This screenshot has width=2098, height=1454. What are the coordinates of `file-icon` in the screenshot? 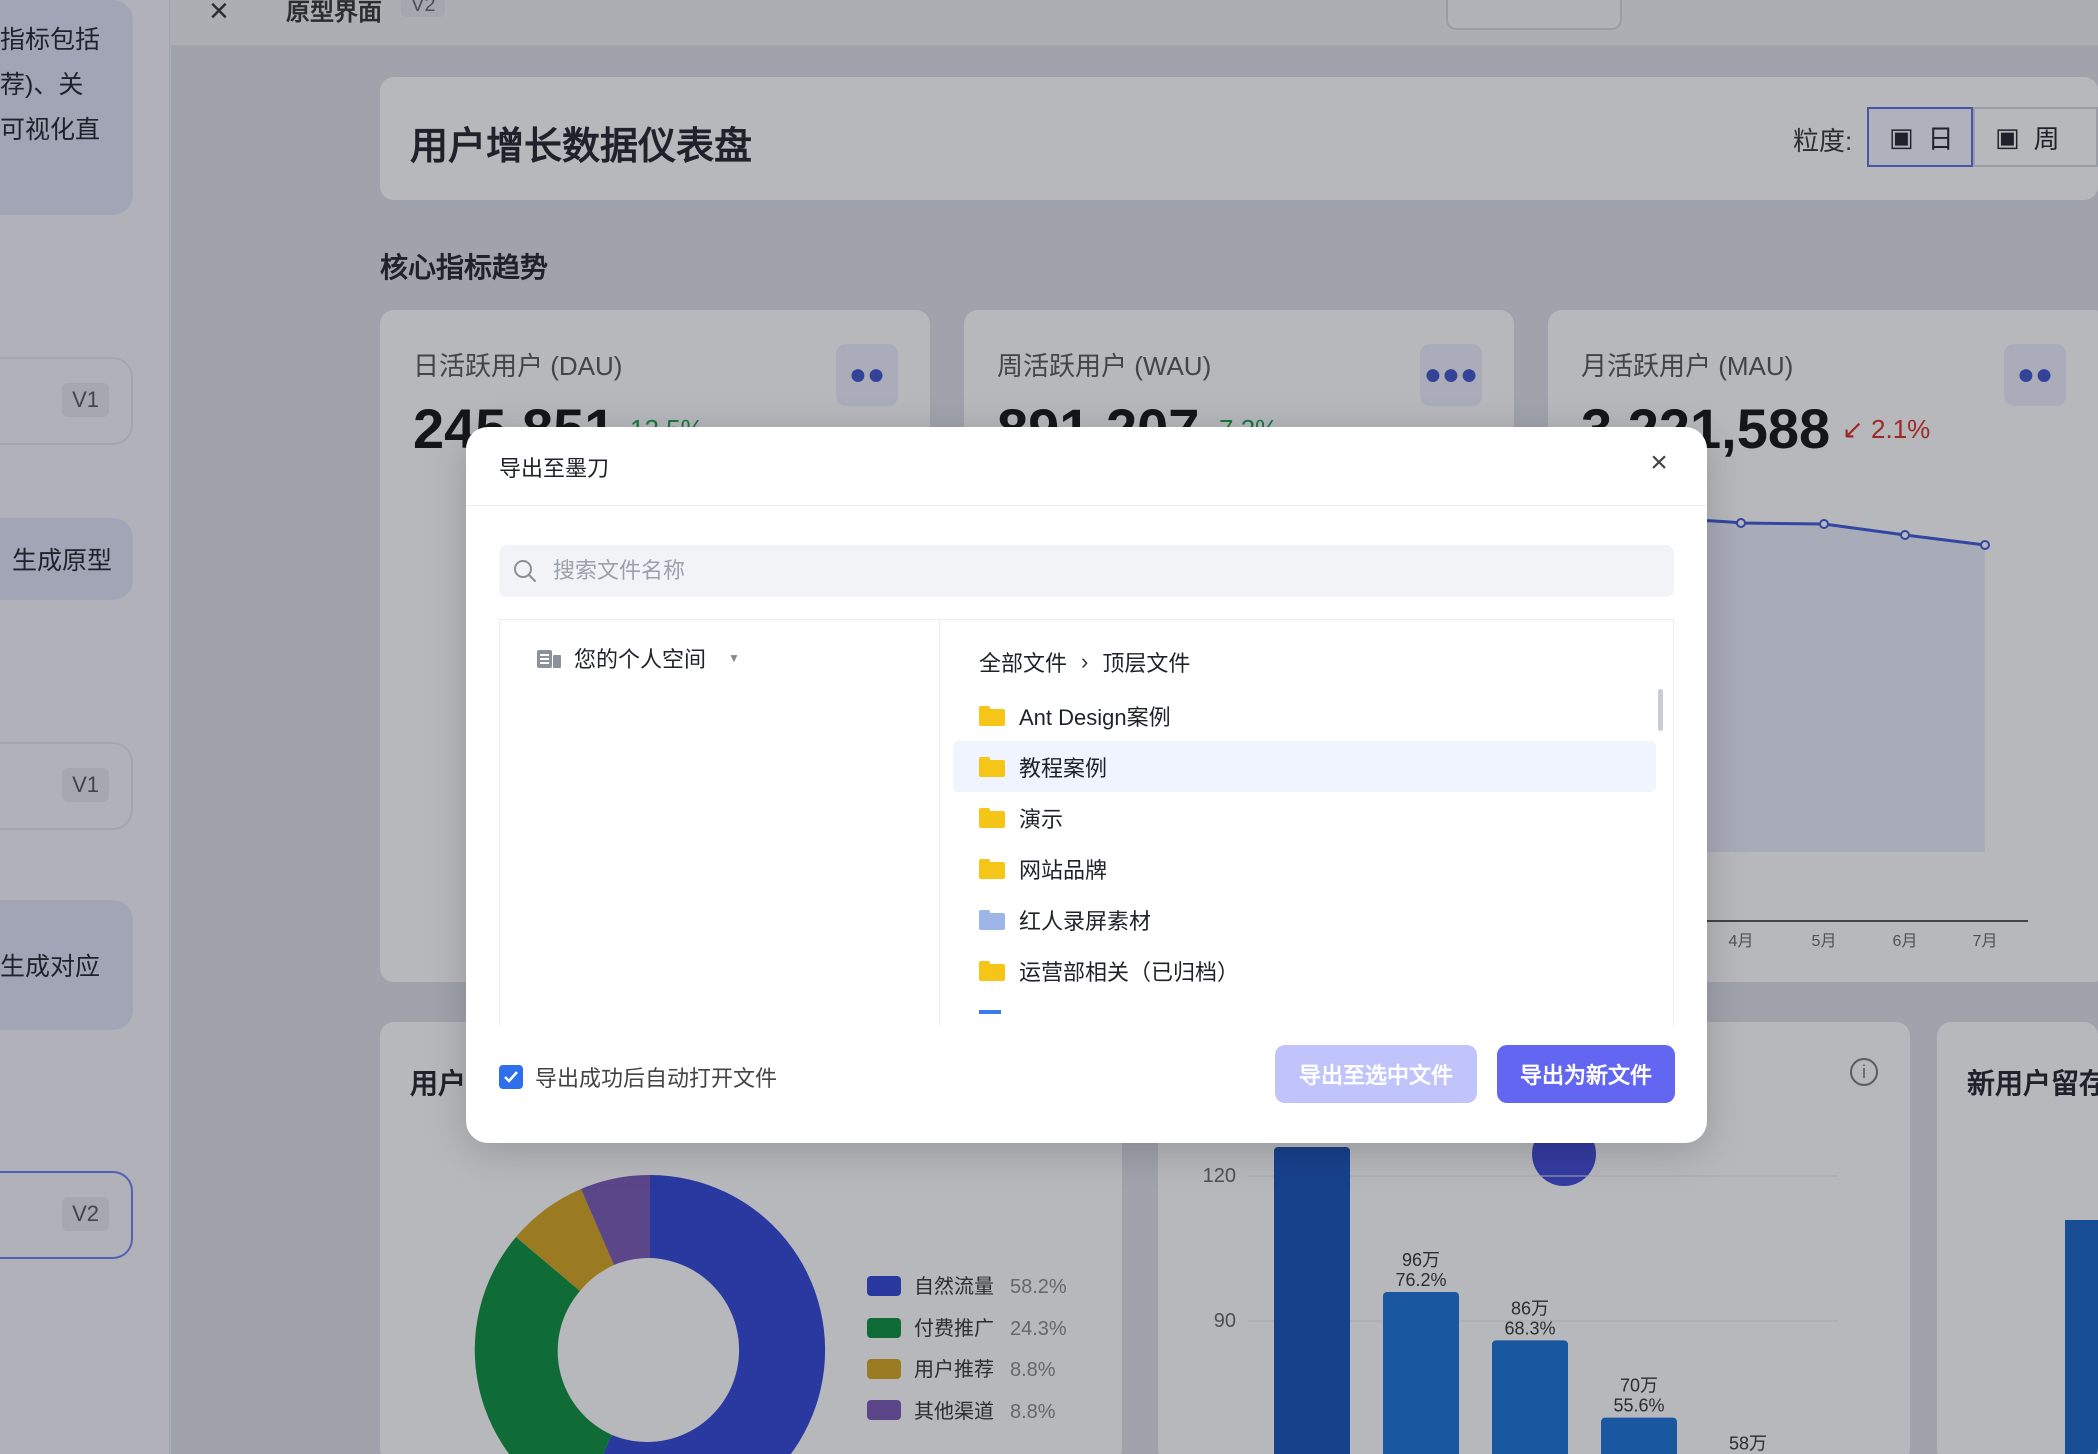 It's located at (990, 1012).